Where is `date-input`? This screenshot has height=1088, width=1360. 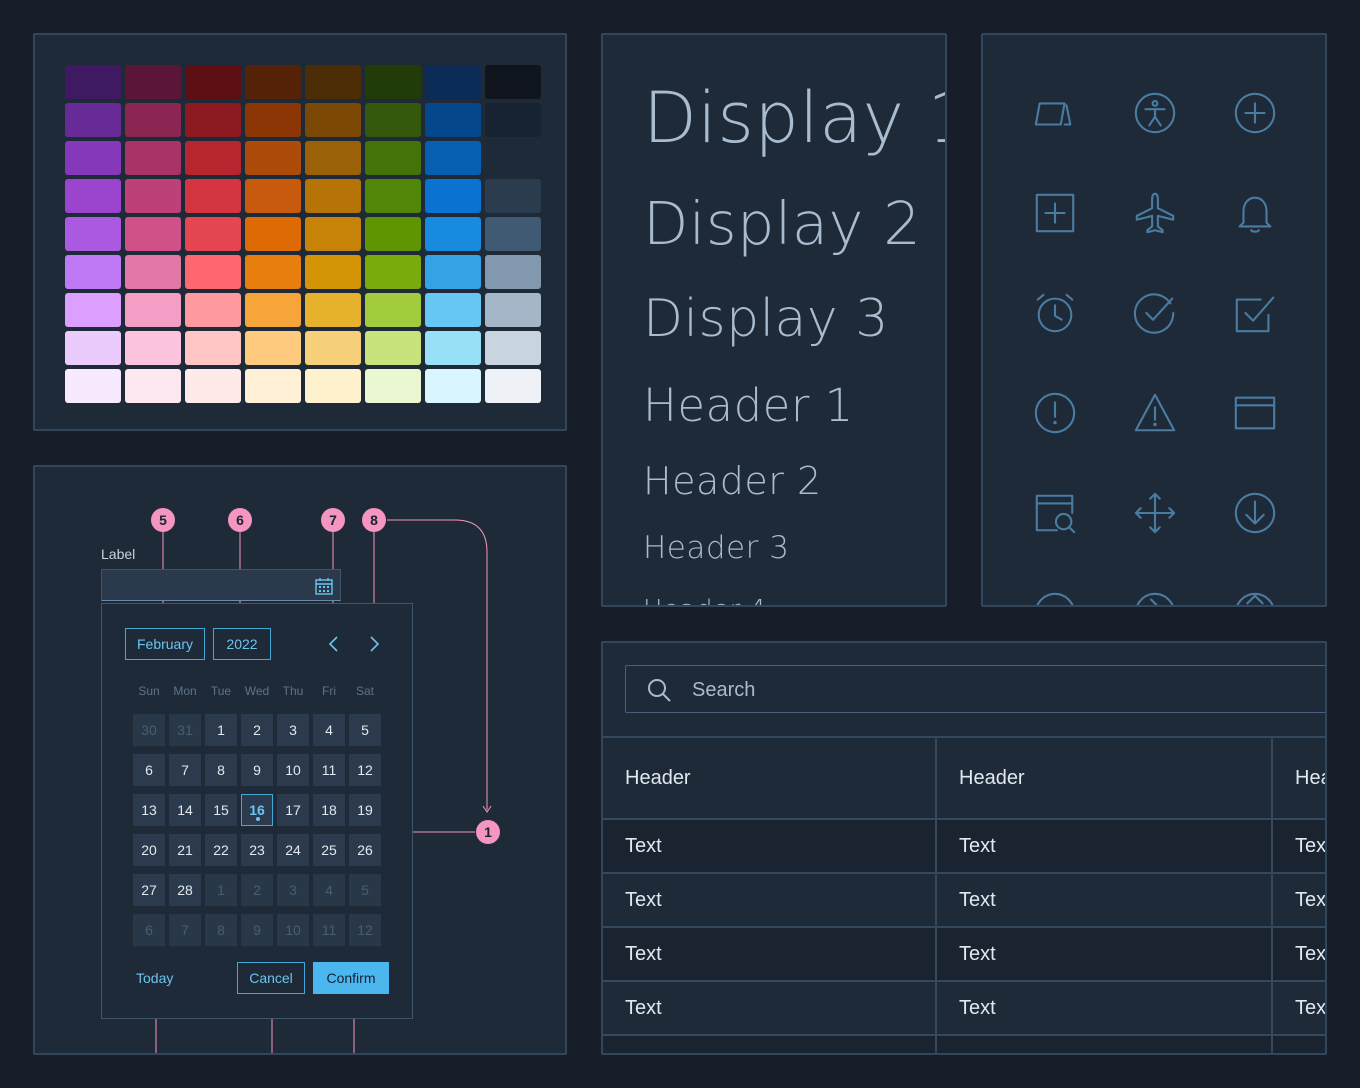
date-input is located at coordinates (221, 585).